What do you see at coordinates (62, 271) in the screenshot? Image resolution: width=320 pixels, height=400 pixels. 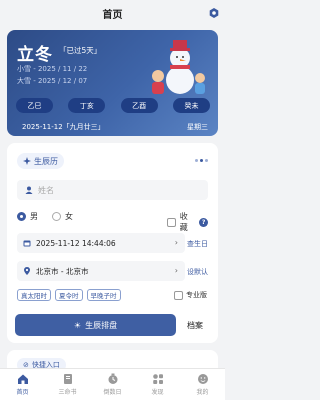 I see `birth-location-value: 北京市 - 北京市` at bounding box center [62, 271].